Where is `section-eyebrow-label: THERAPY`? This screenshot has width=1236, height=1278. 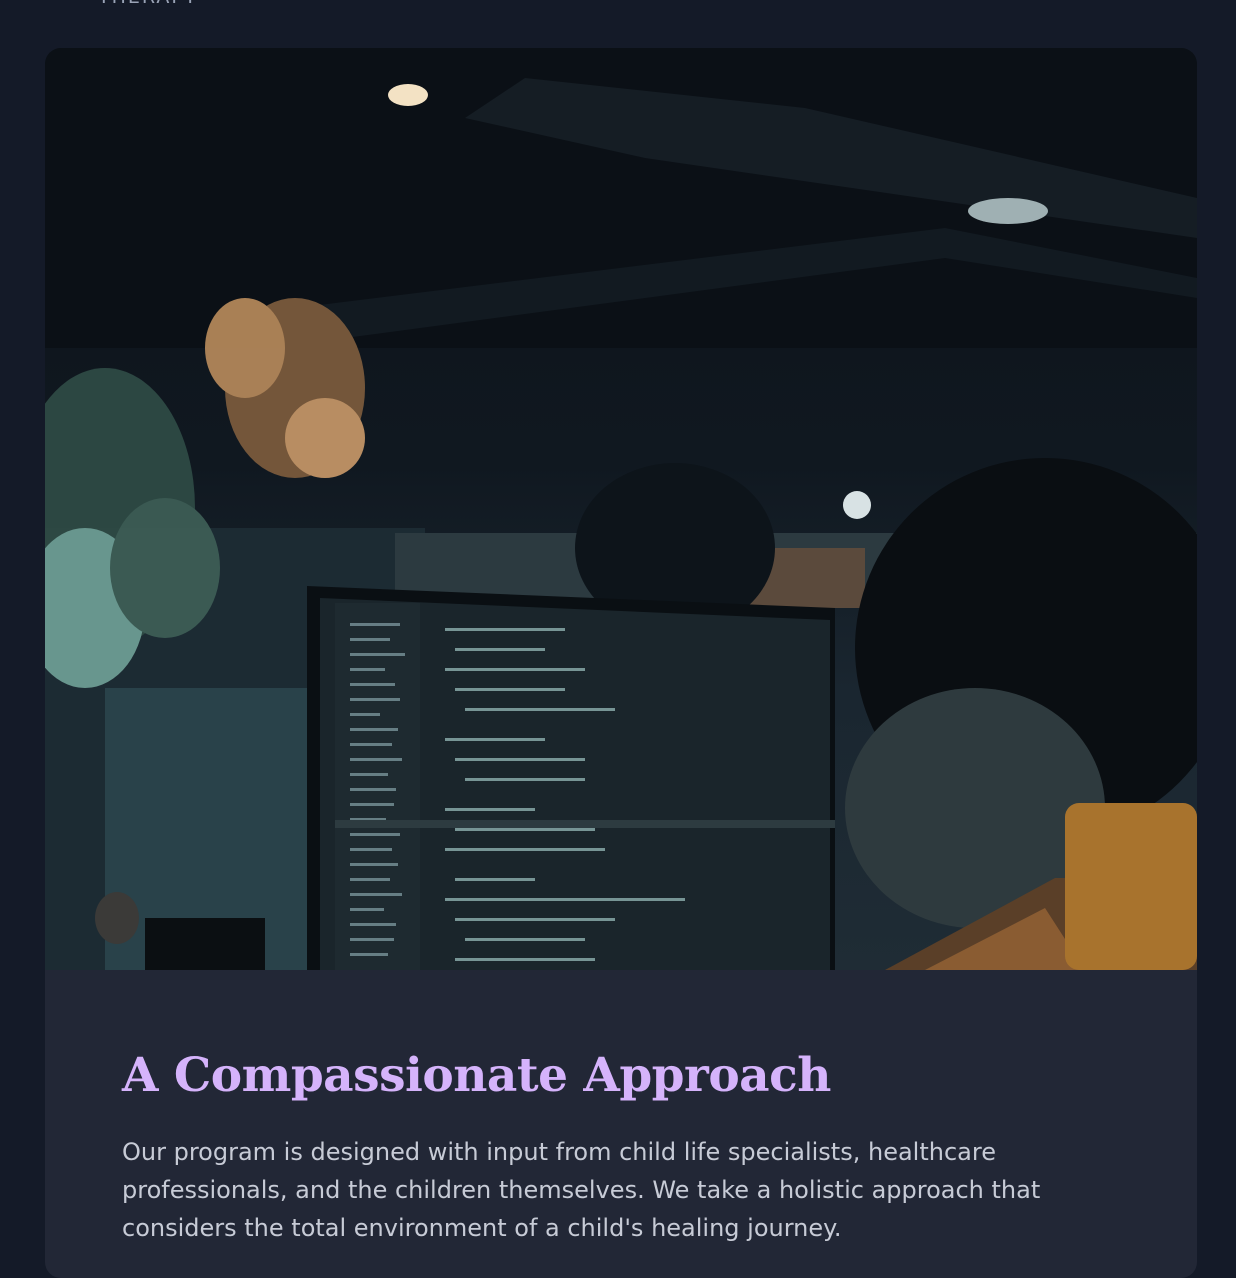
section-eyebrow-label: THERAPY is located at coordinates (148, 4).